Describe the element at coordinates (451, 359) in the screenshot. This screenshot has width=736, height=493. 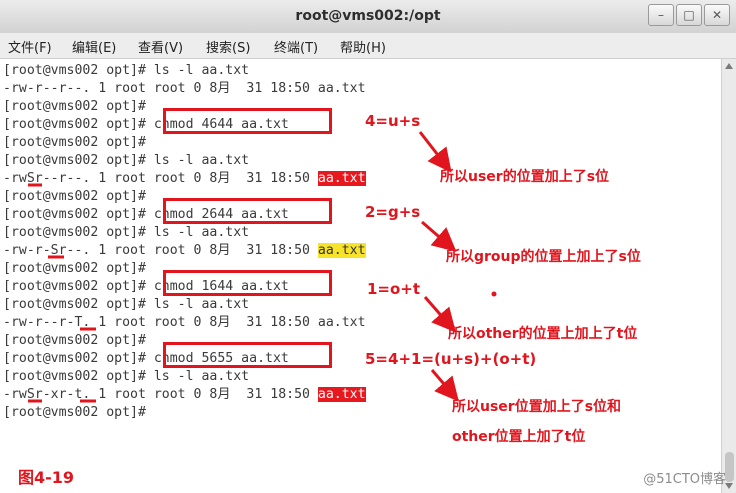
I see `annotation-eq-4: 5=4+1=(u+s)+(o+t)` at that location.